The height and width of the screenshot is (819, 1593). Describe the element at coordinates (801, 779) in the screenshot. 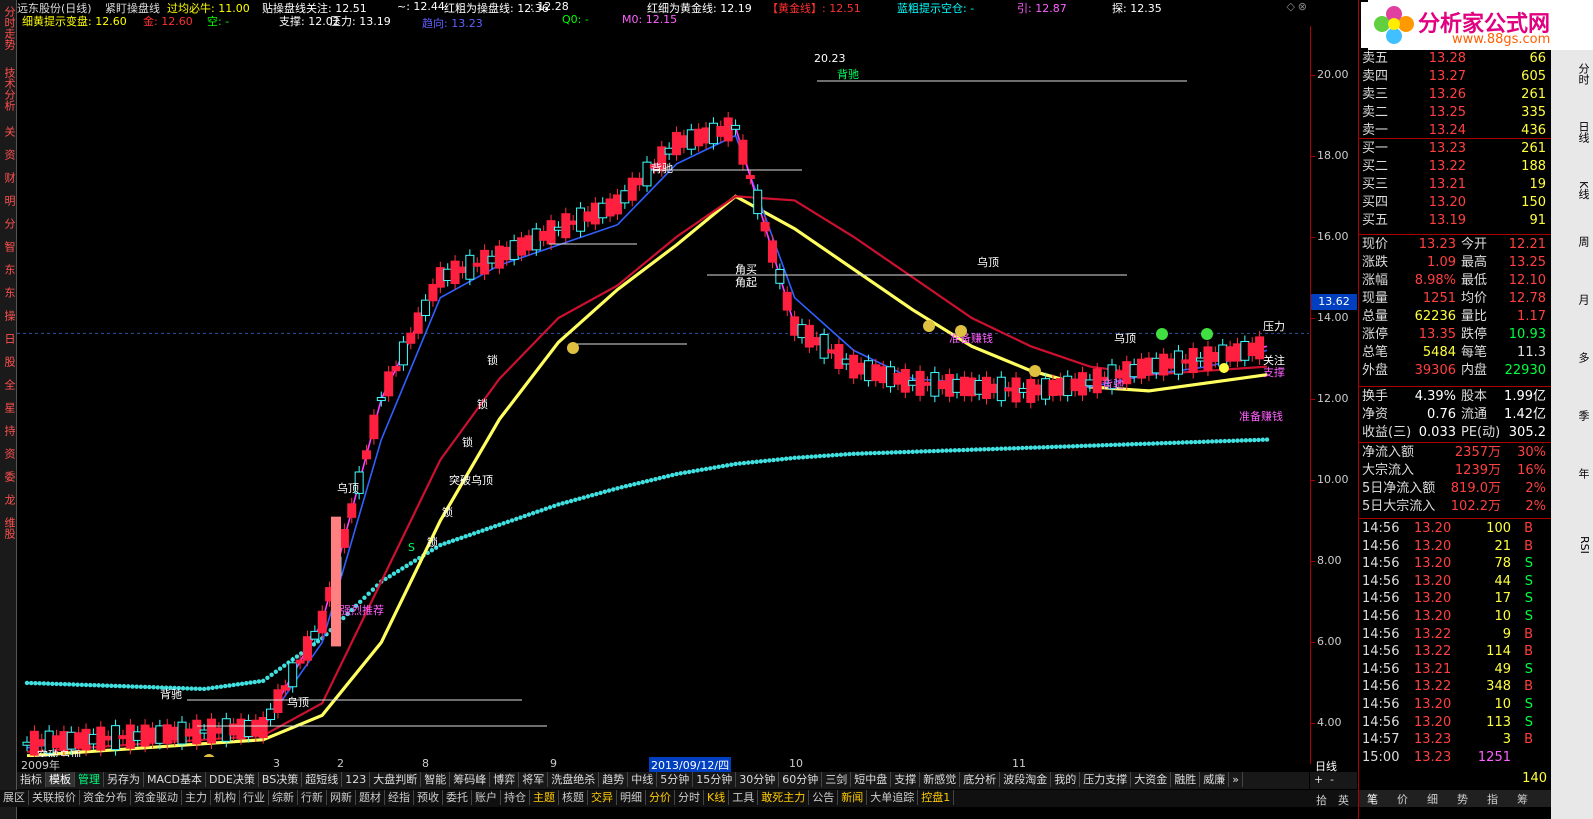

I see `indicator-tab: 60分钟` at that location.